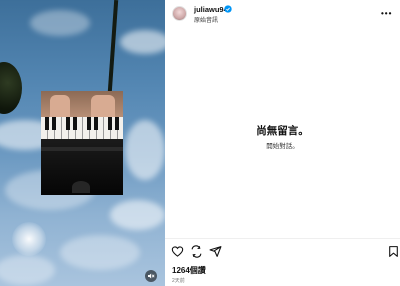 This screenshot has width=400, height=286. What do you see at coordinates (393, 251) in the screenshot?
I see `bookmark-icon` at bounding box center [393, 251].